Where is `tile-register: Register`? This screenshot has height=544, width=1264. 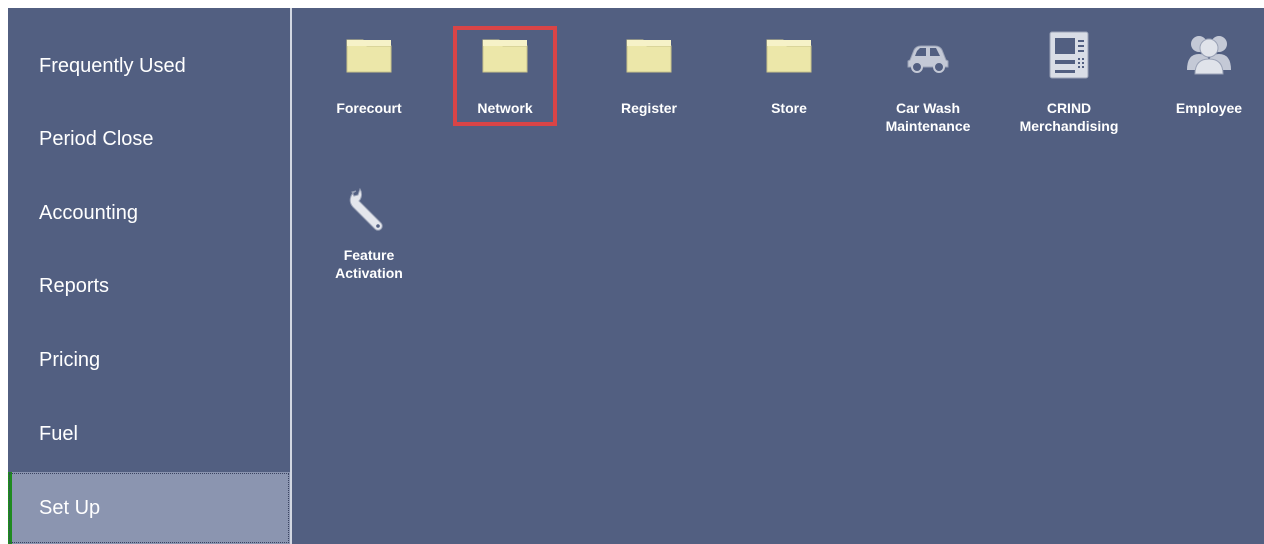 tile-register: Register is located at coordinates (649, 68).